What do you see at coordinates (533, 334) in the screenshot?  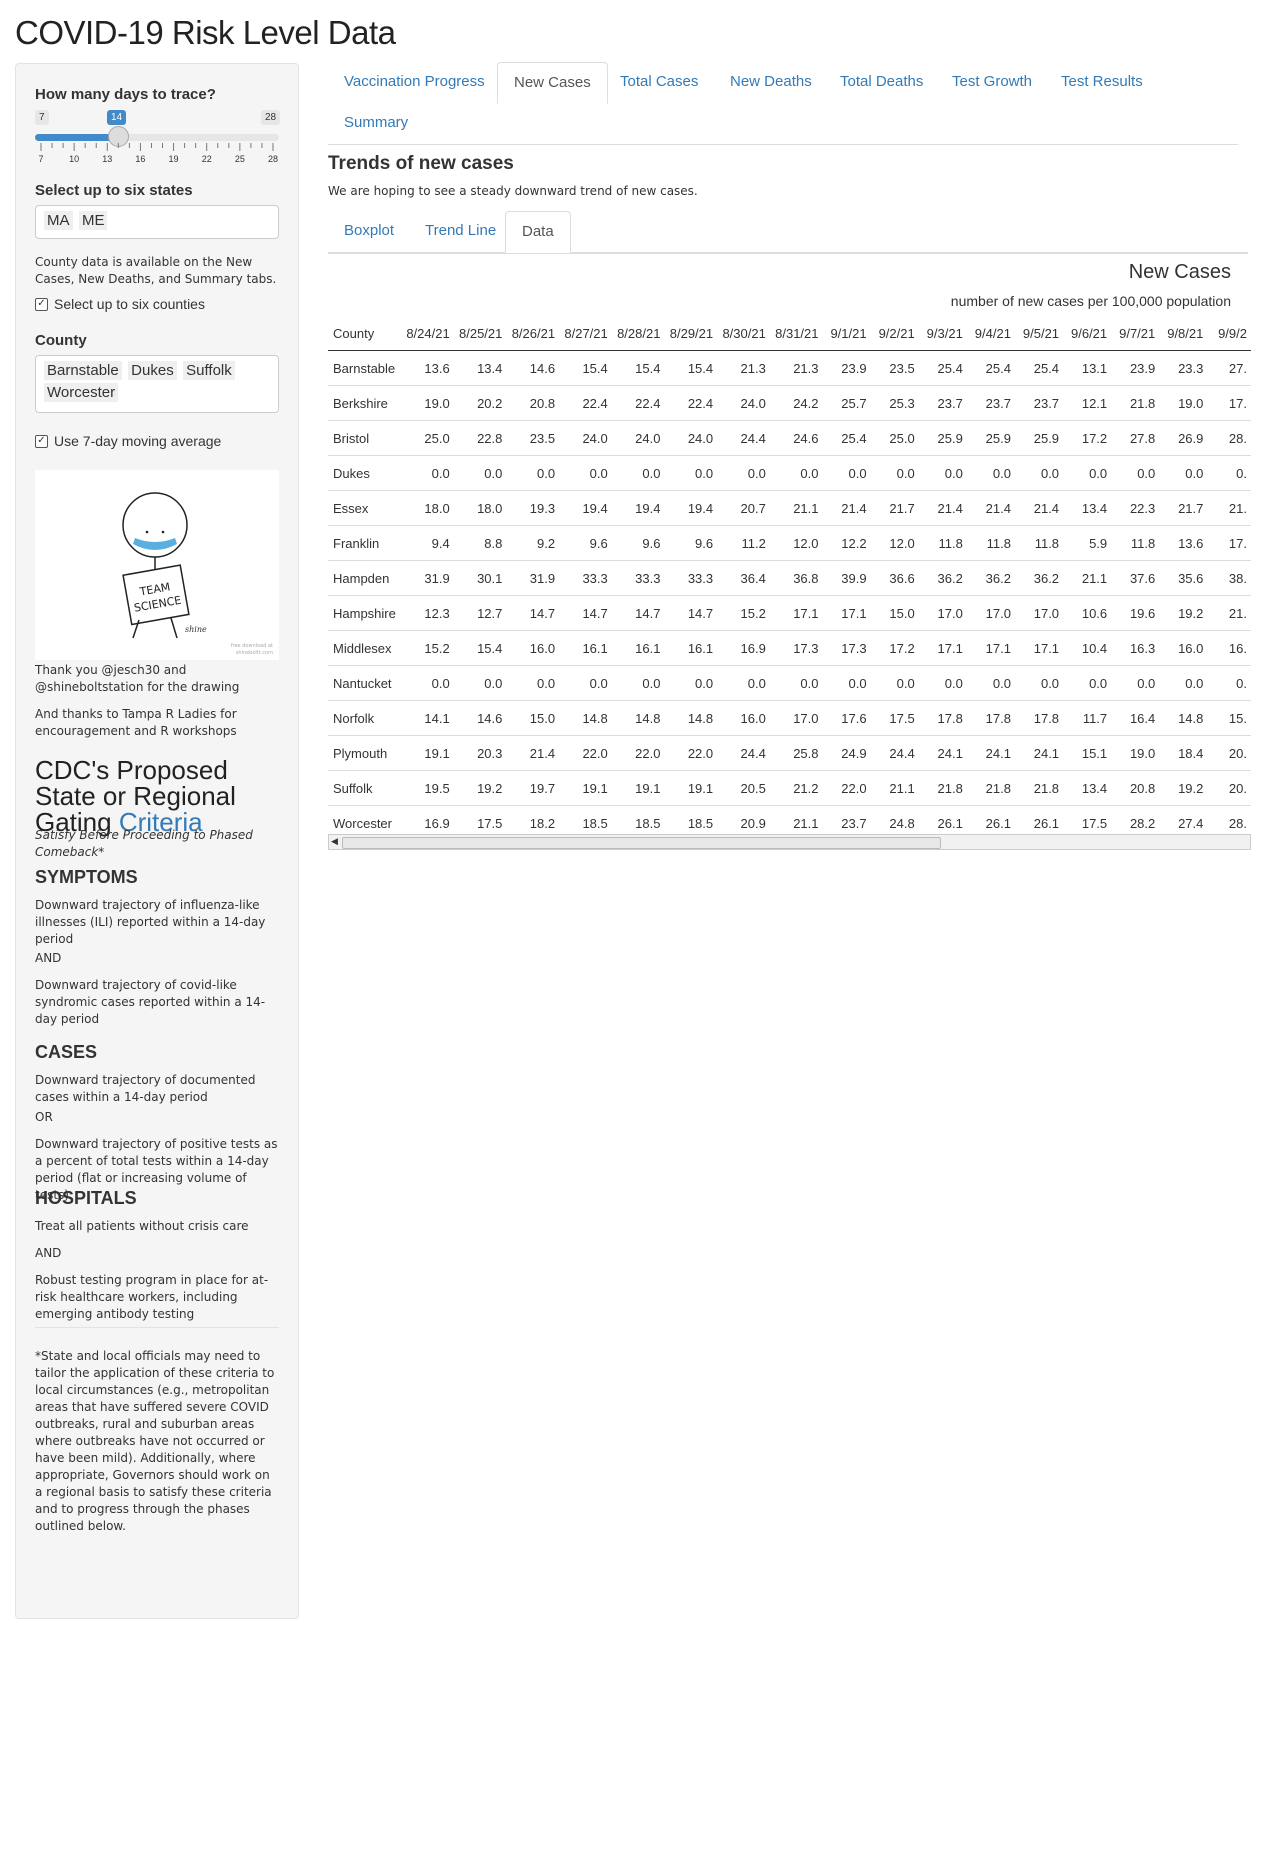 I see `column-header-date: 8/26/21` at bounding box center [533, 334].